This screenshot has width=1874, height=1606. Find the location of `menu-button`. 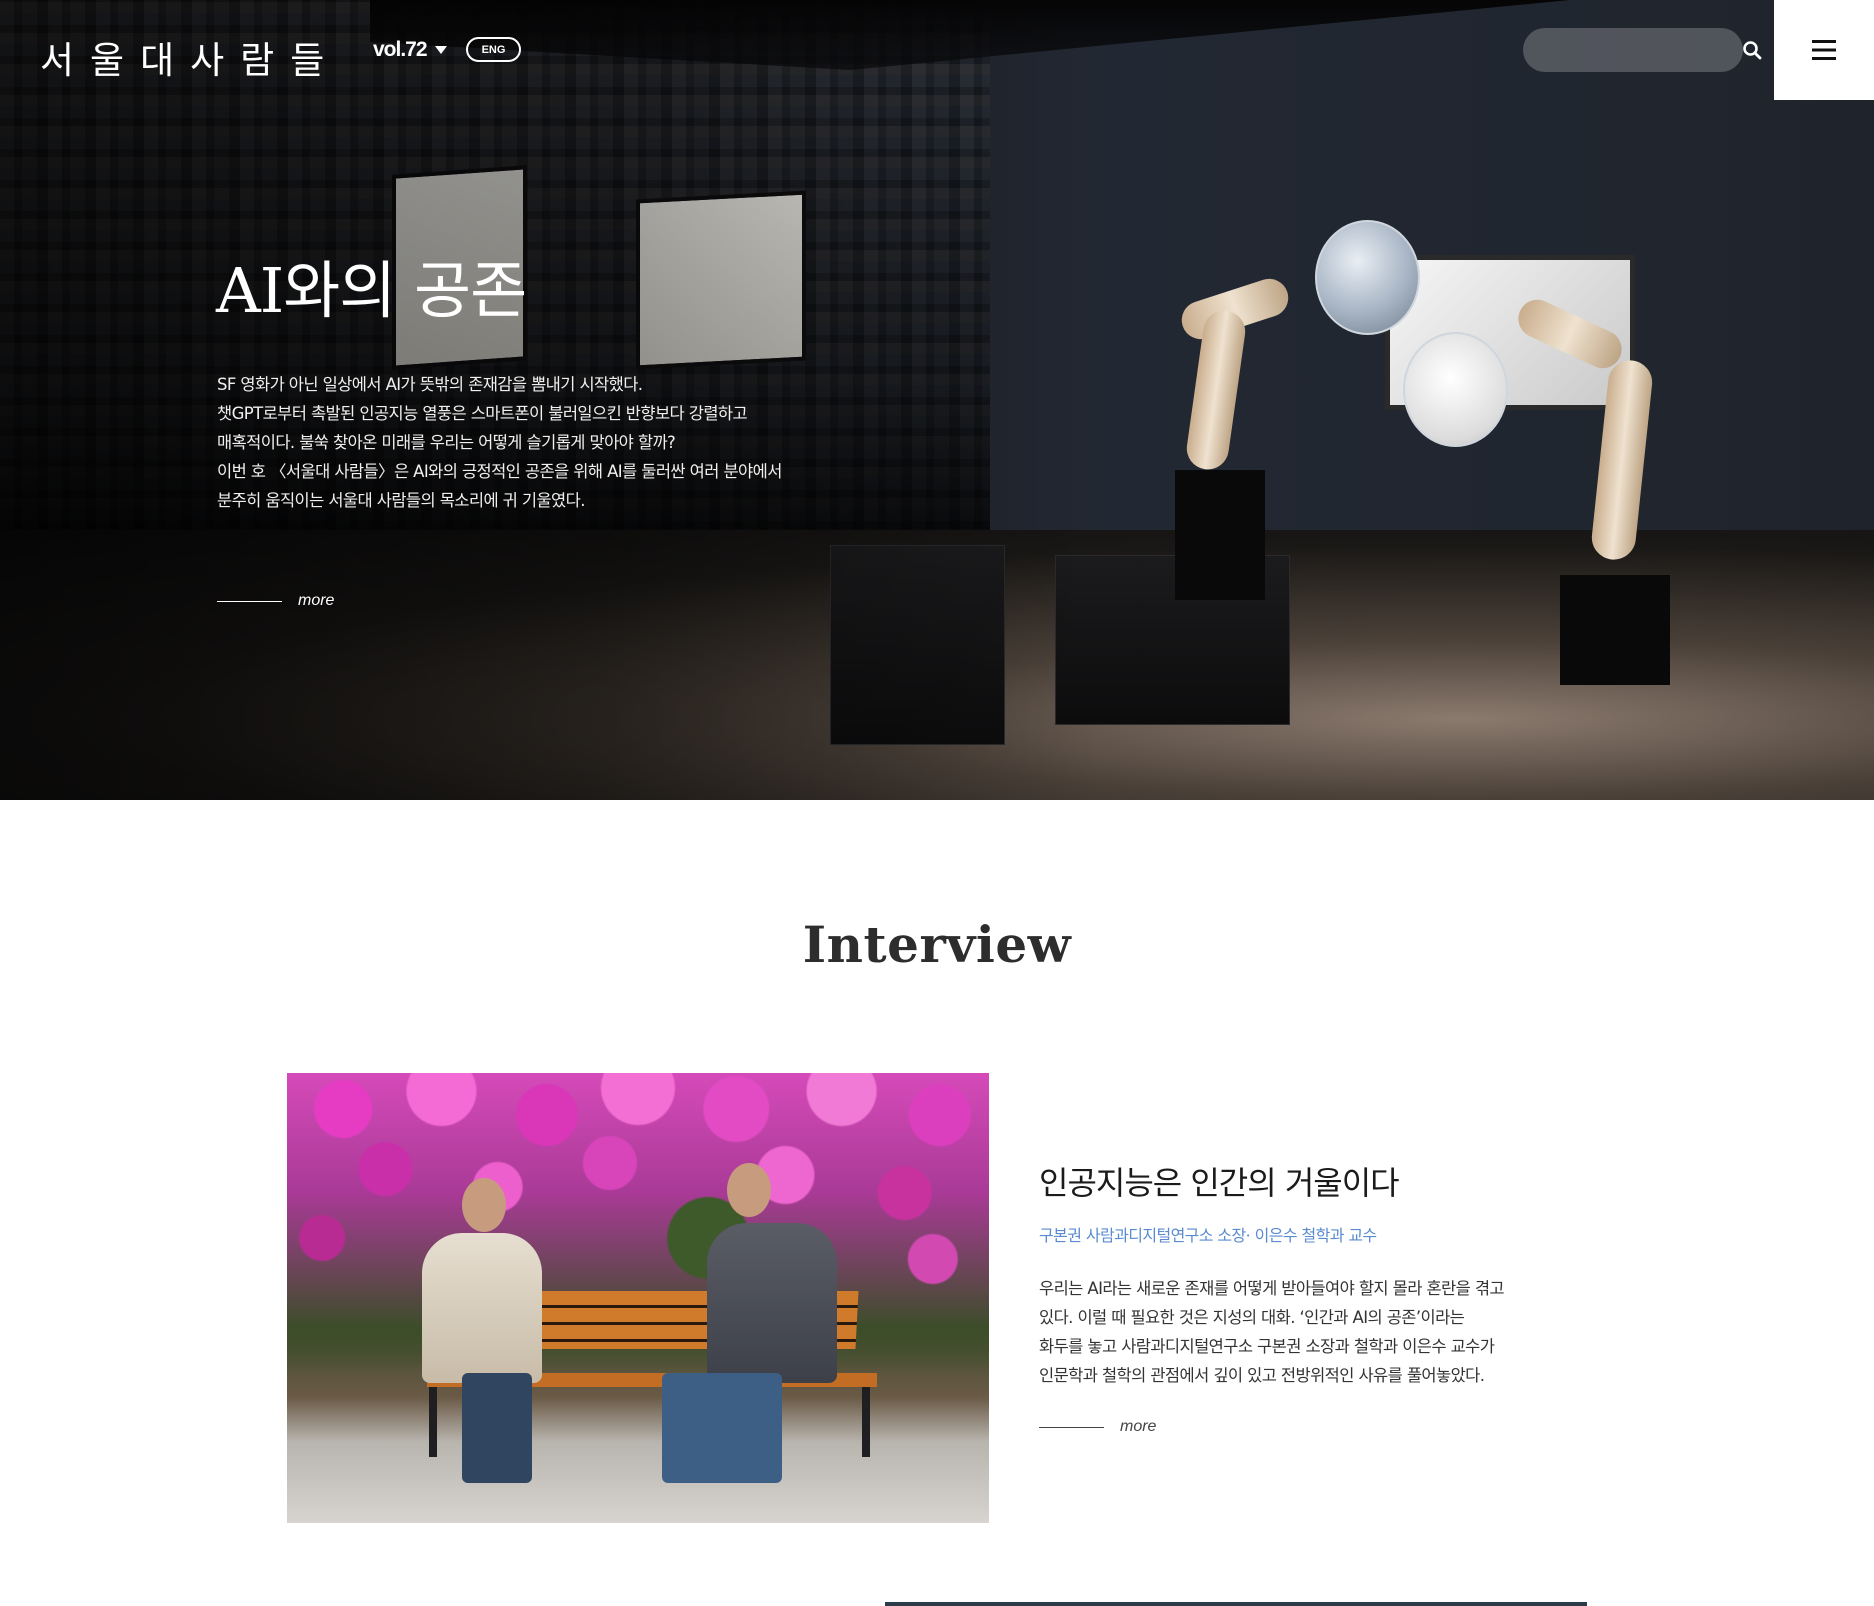

menu-button is located at coordinates (1824, 50).